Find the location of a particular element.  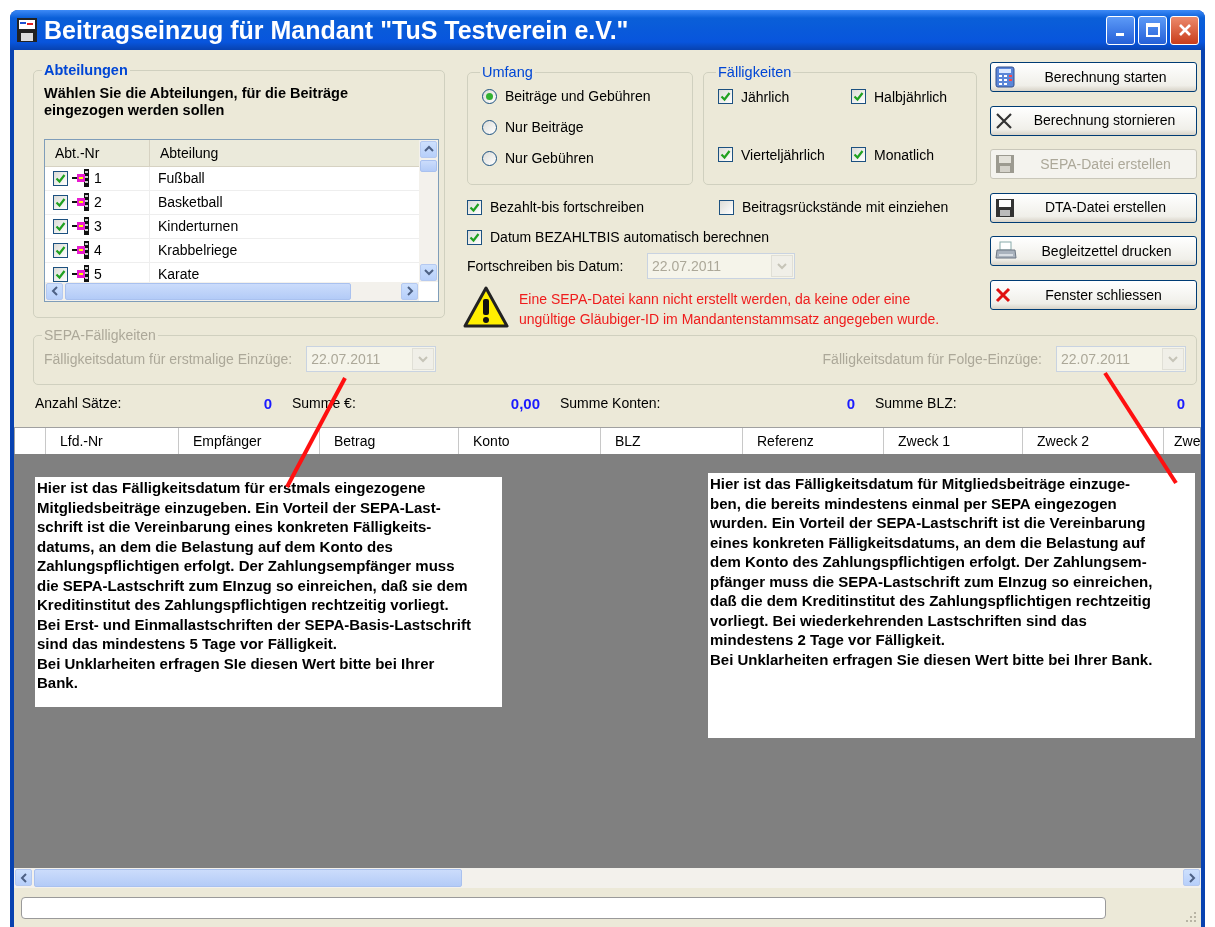

annotation-note: Hier ist das Fälligkeitsdatum für erstmals eingezogene Mitgliedsbeiträge einzugeben. Ein Vorteil der SEPA-Last- schrift ist die Vereinbarung eines konkreten Fälligkeits- datums, an dem die Belastung auf dem Konto des Zahlungspflichtigen erfolgt. Der Zahlungsempfänger muss die SEPA-Lastschrift zum EInzug so einreichen, daß sie dem Kreditinstitut des Zahlungspflichtigen rechtzeitig vorliegt. Bei Erst- und Einmallastschriften der SEPA-Basis-Lastschrift sind das mindestens 5 Tage vor Fälligkeit. Bei Unklarheiten erfragen SIe diesen Wert bitte bei Ihrer Bank. is located at coordinates (268, 592).